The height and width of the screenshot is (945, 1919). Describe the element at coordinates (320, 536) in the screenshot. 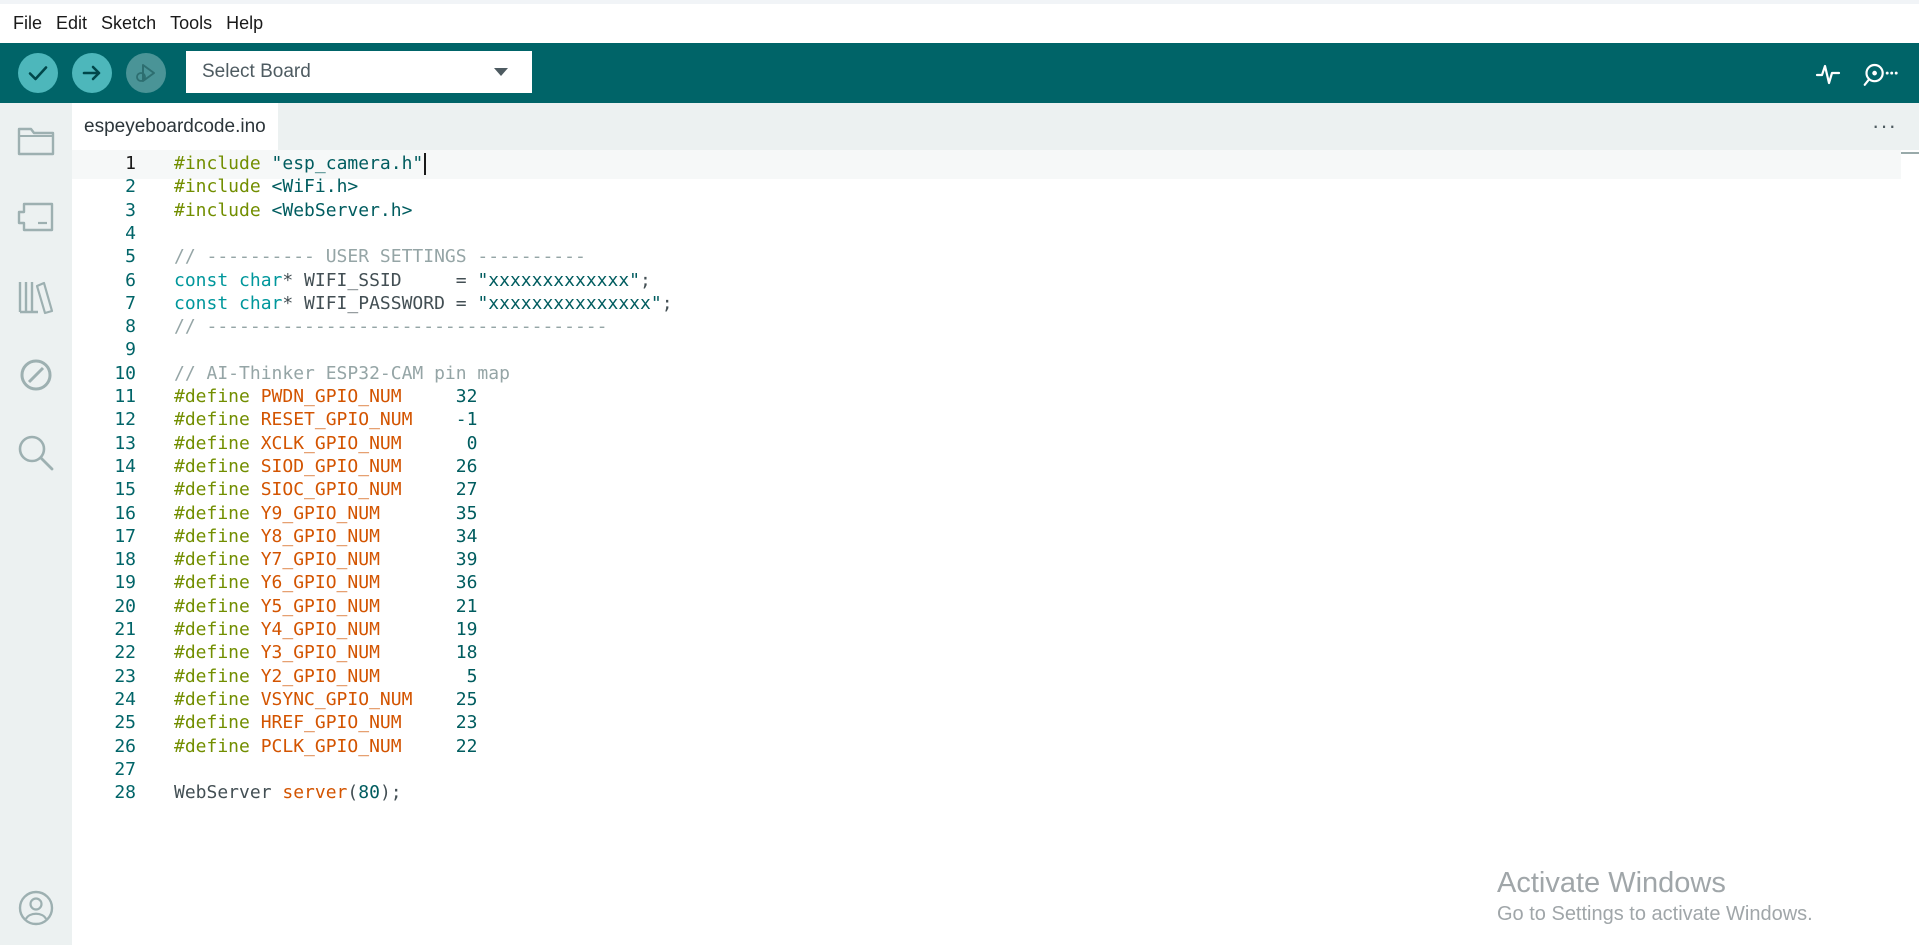

I see `code-token: Y8_GPIO_NUM` at that location.